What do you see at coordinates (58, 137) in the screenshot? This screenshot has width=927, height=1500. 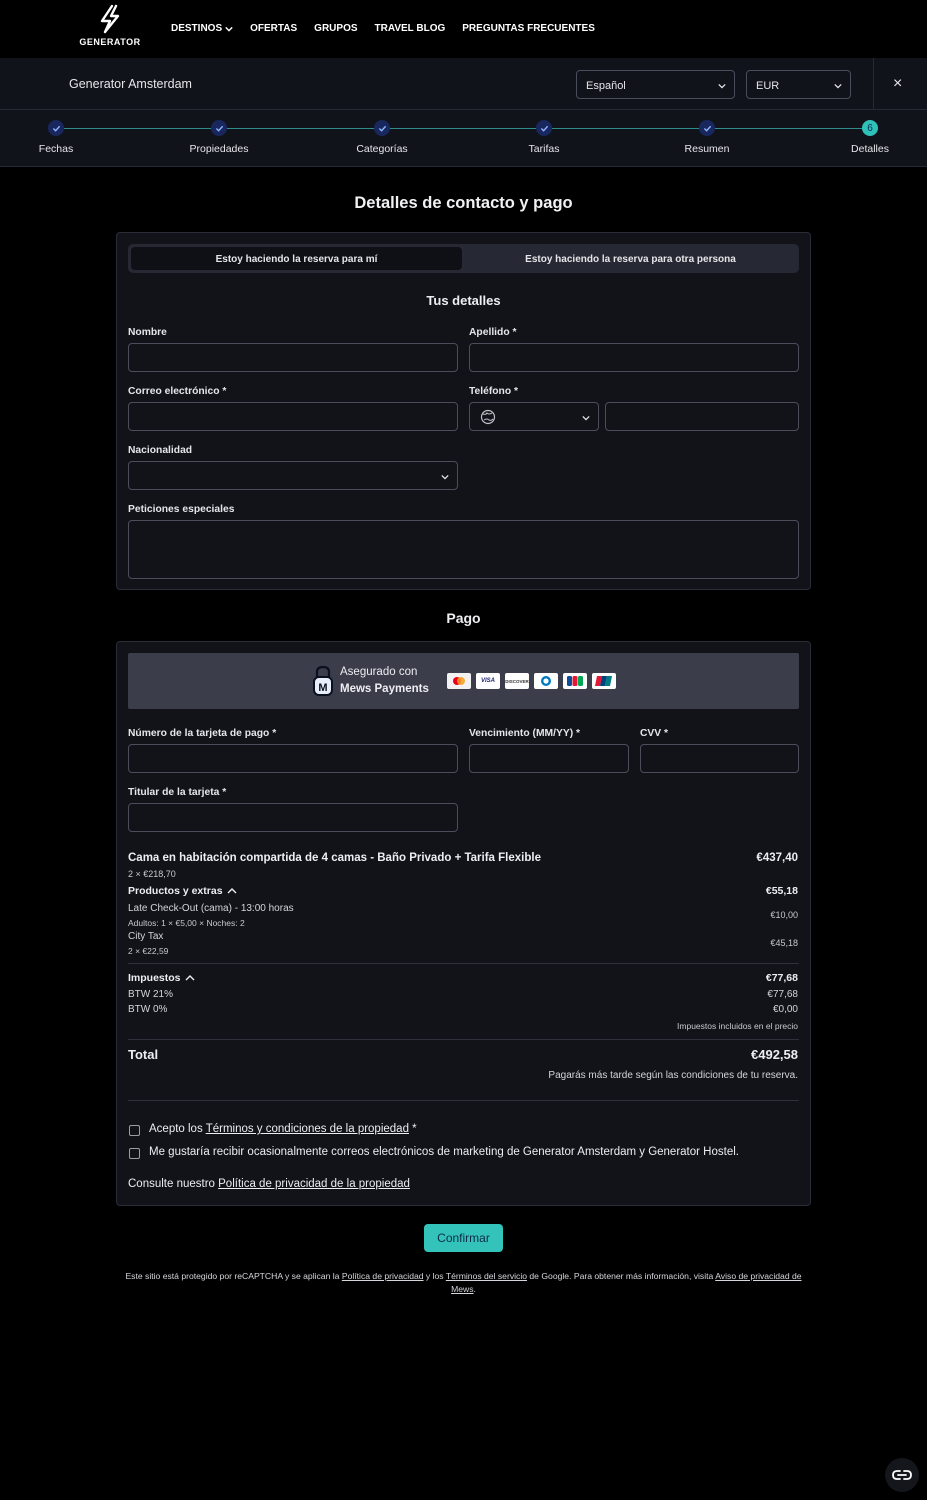 I see `step-fechas: Fechas` at bounding box center [58, 137].